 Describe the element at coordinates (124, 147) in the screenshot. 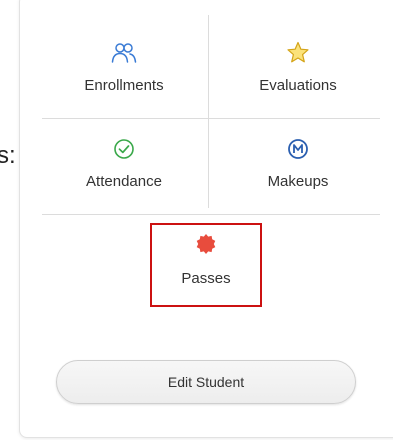

I see `check-circle-icon` at that location.